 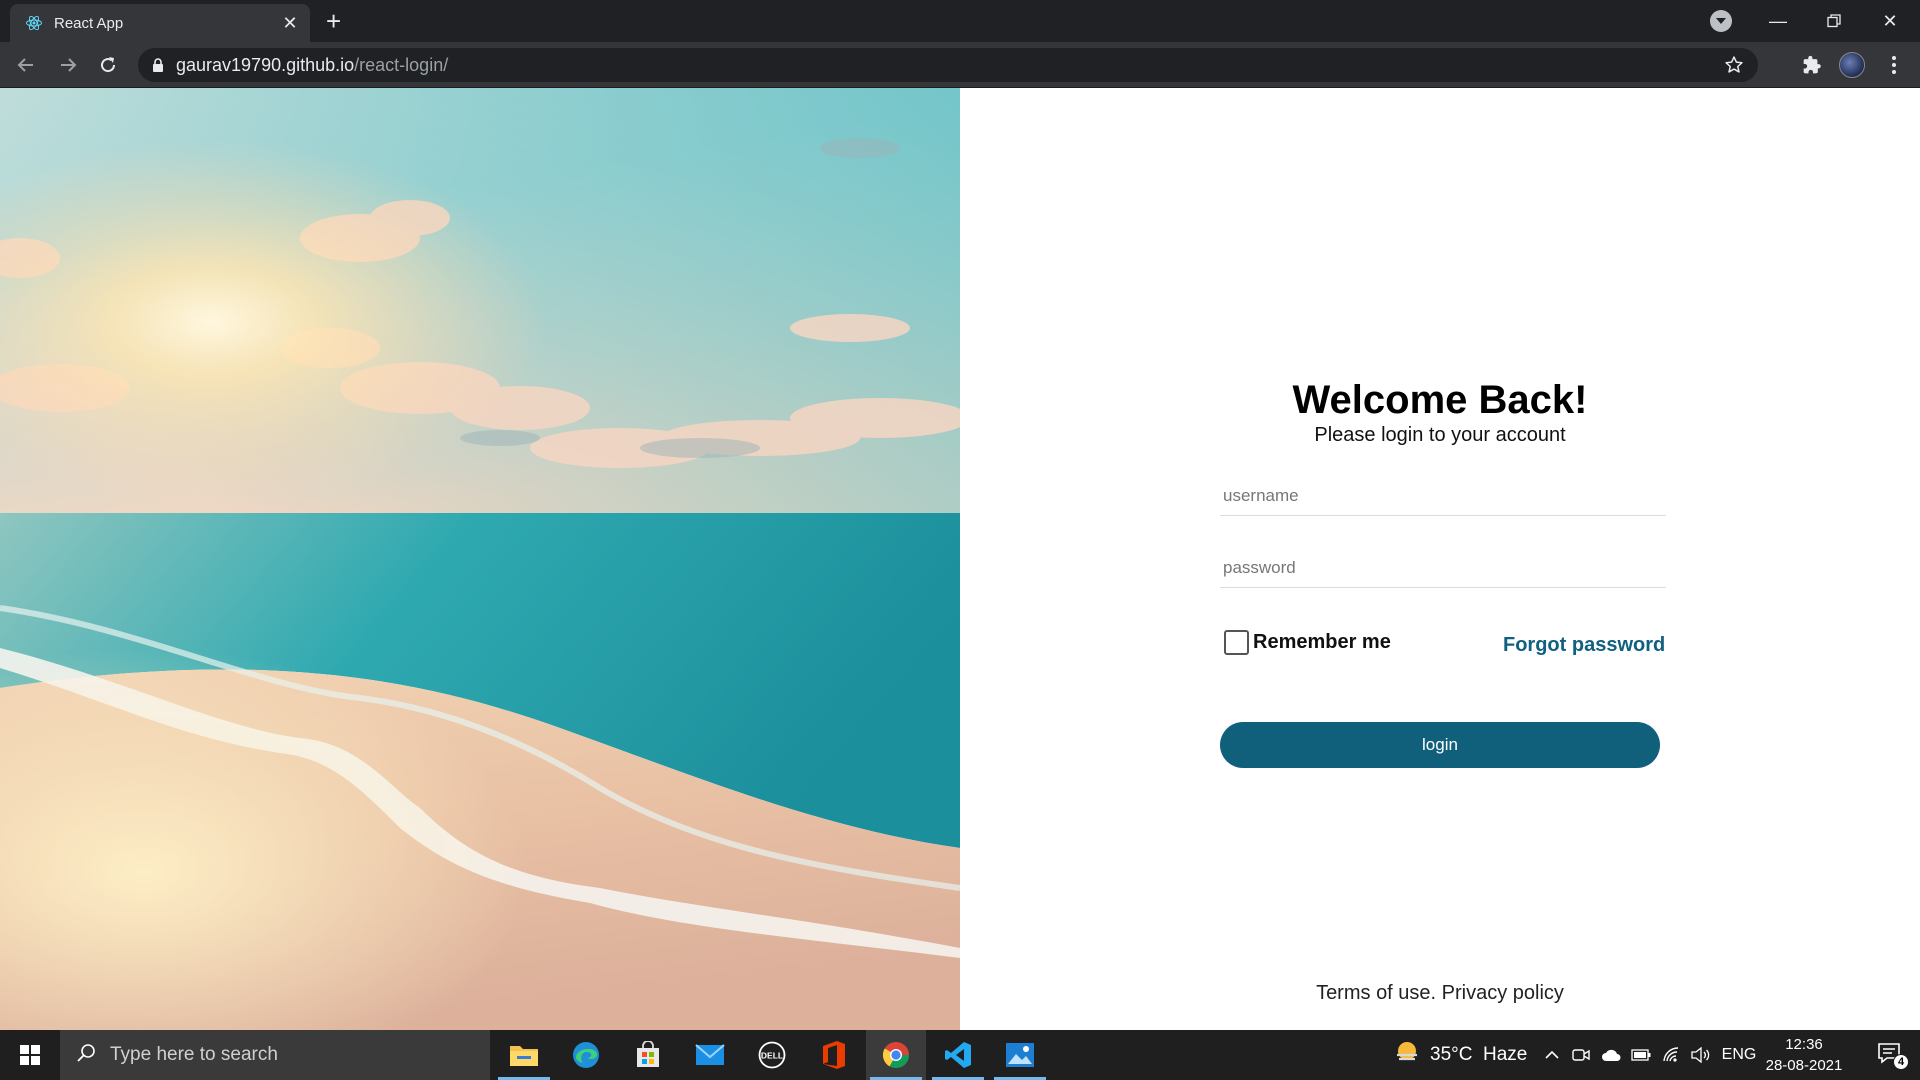 I want to click on notification-icon: 4, so click(x=1893, y=1056).